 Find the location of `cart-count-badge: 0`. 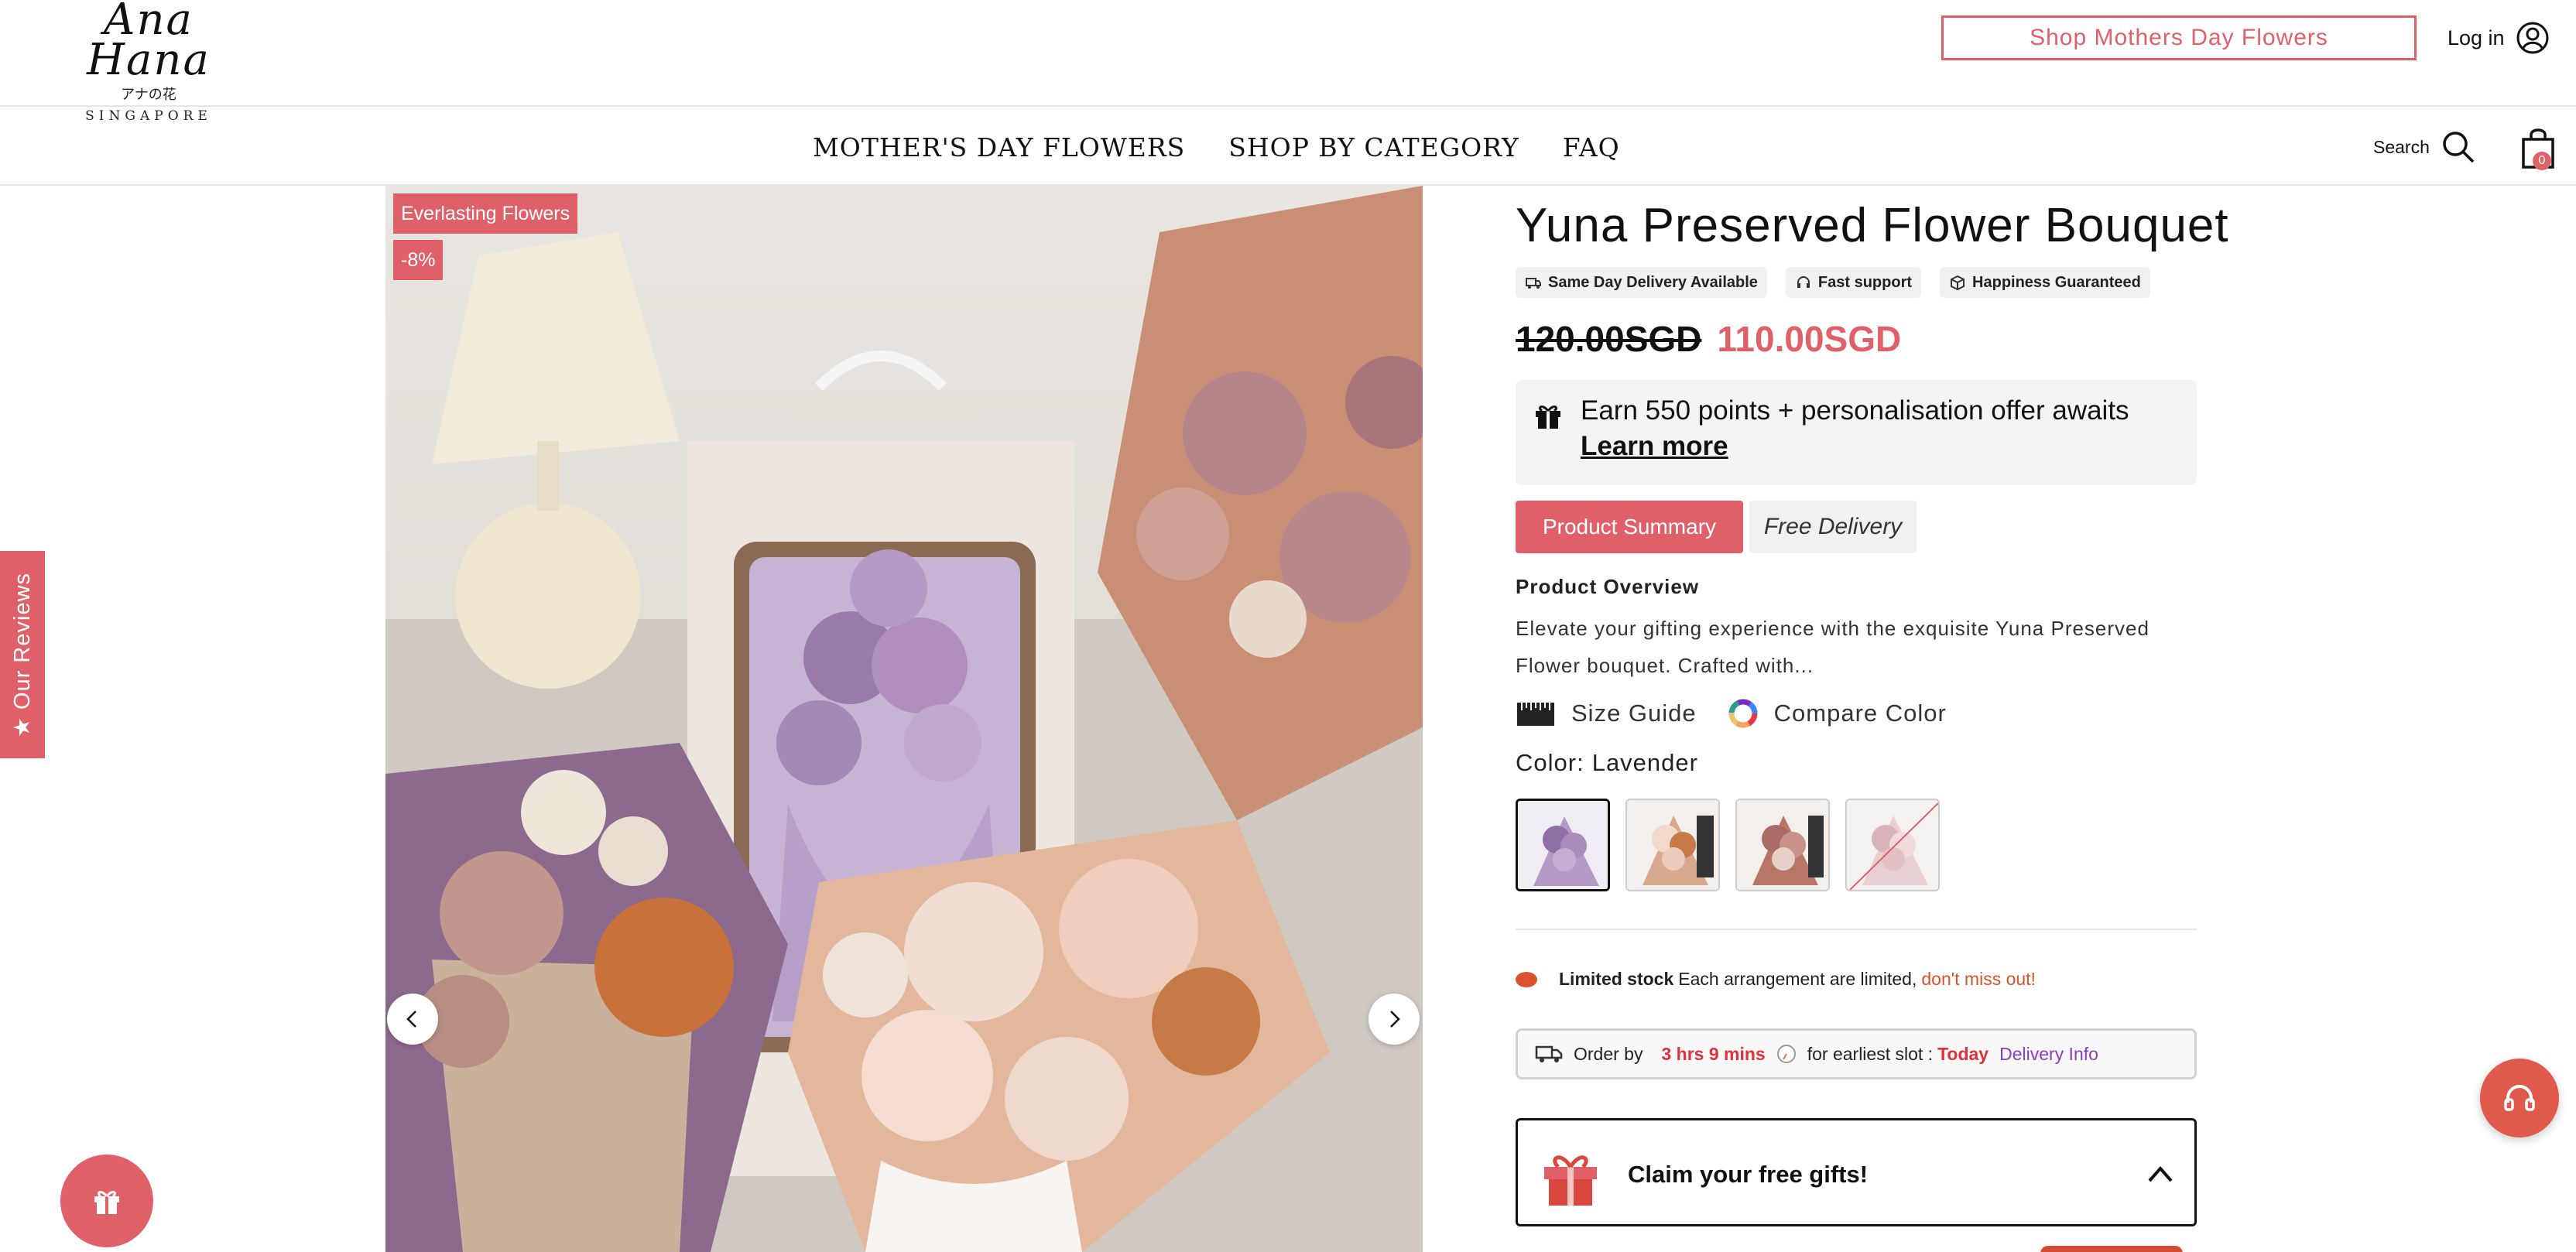

cart-count-badge: 0 is located at coordinates (2542, 161).